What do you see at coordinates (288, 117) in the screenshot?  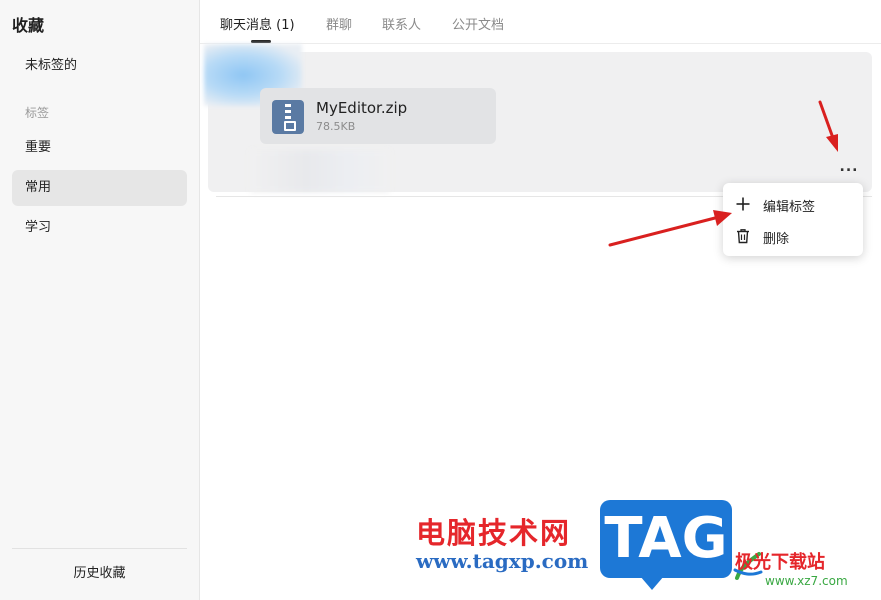 I see `zip-file-icon` at bounding box center [288, 117].